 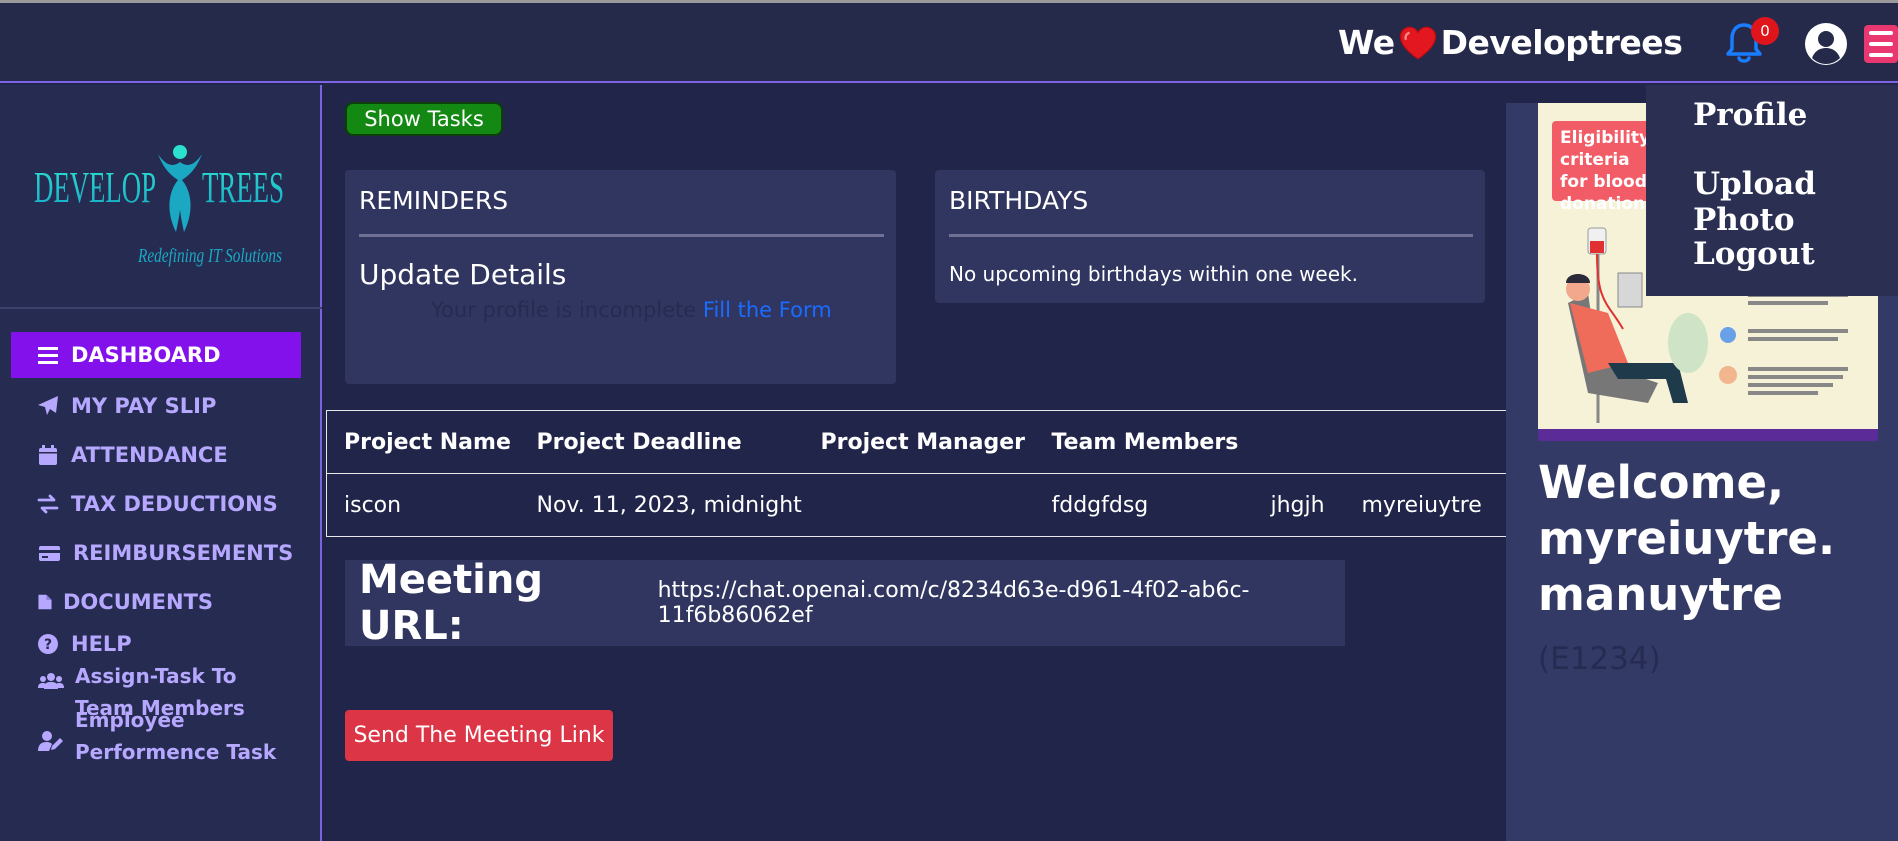 I want to click on svg-text: TREES, so click(x=243, y=187).